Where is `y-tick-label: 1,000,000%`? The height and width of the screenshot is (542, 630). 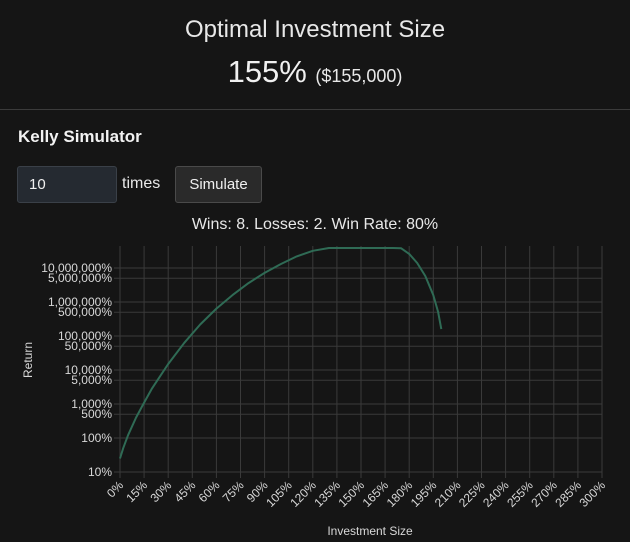 y-tick-label: 1,000,000% is located at coordinates (80, 302).